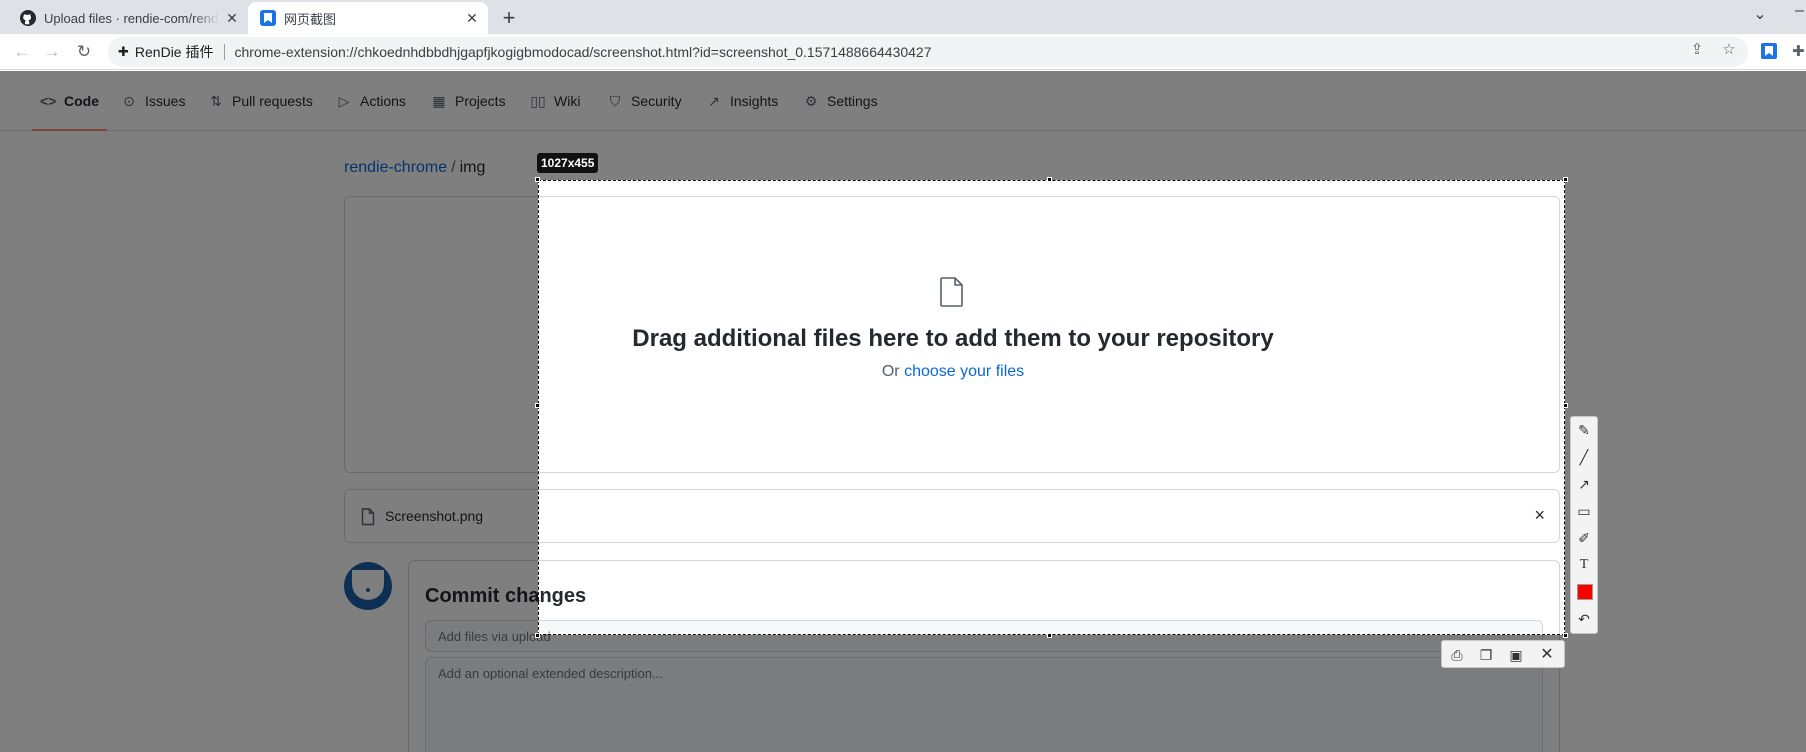 The height and width of the screenshot is (752, 1806). I want to click on dim-overlay-right, so click(1685, 407).